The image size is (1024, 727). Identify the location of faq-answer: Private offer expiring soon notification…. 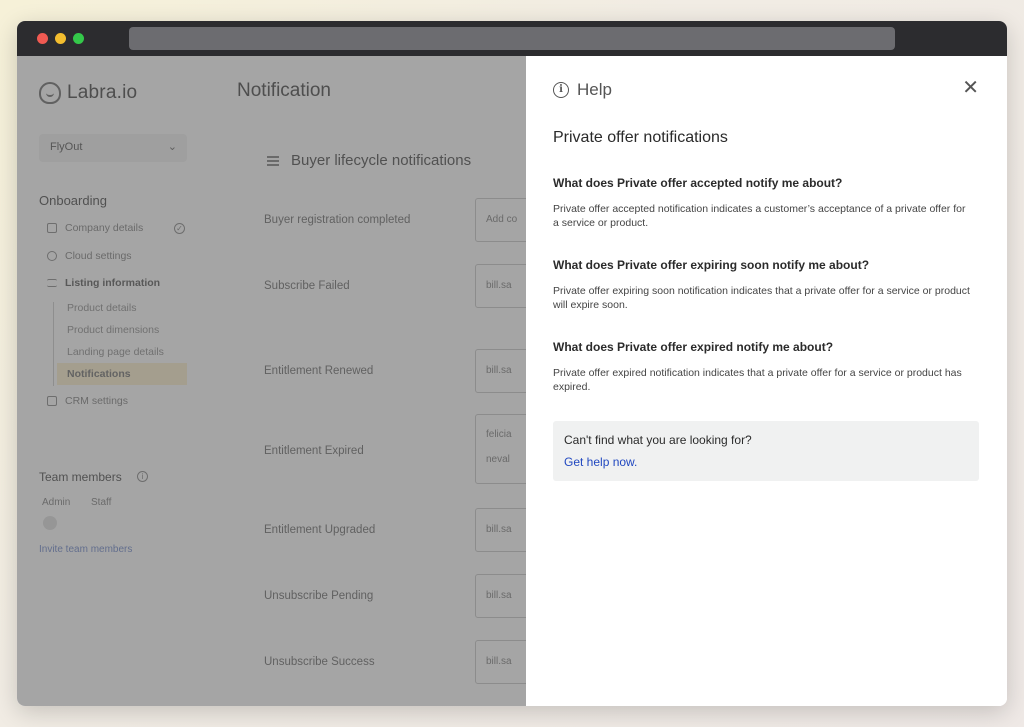
(761, 298).